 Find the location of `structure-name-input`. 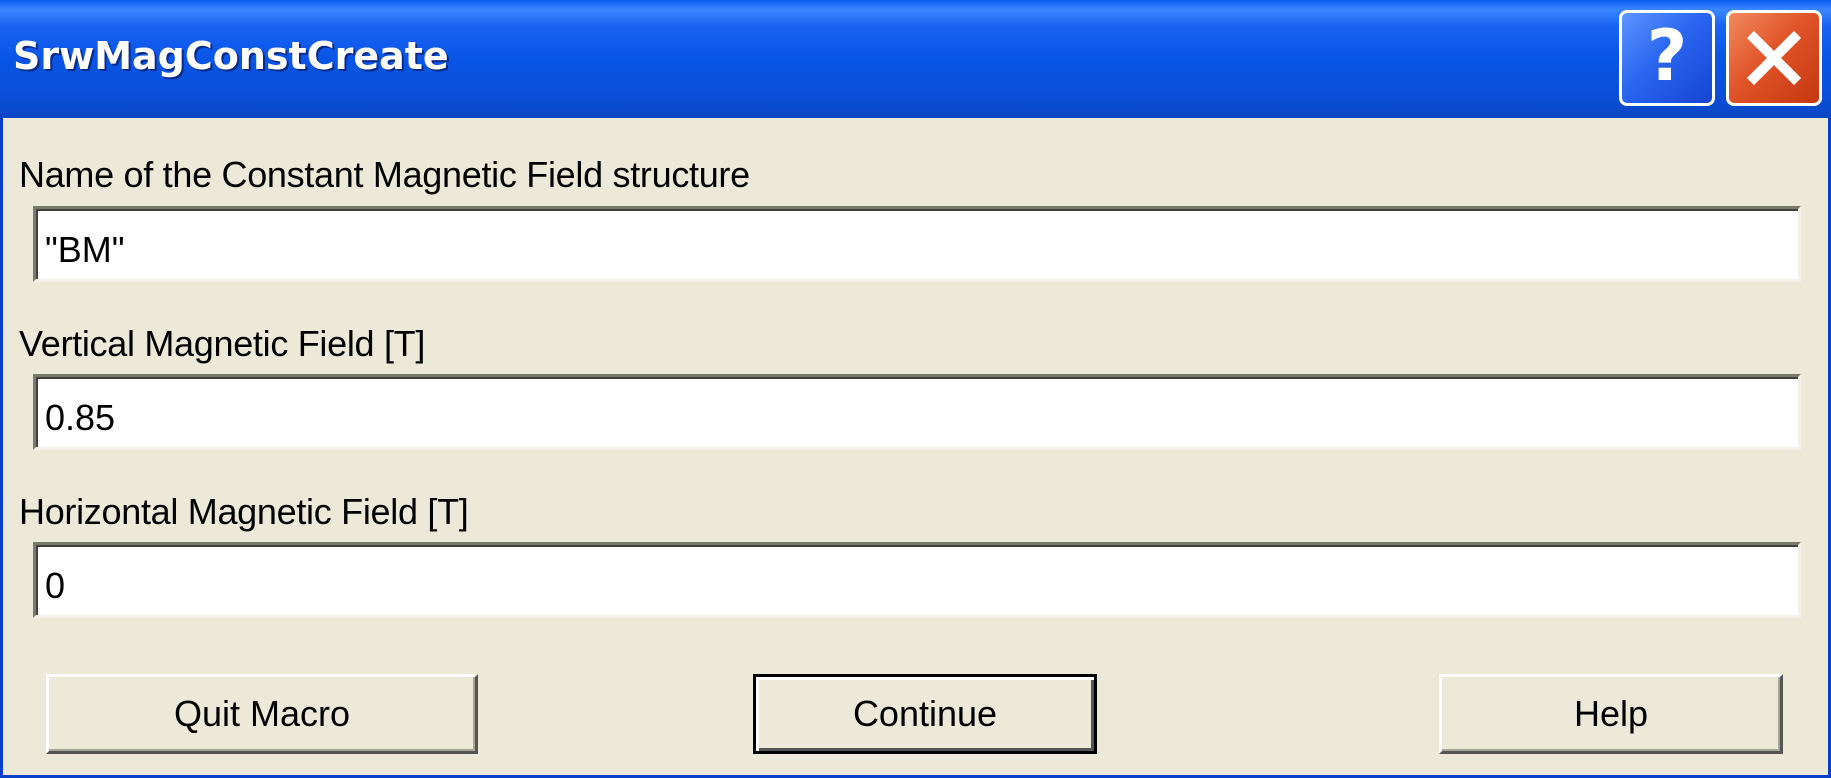

structure-name-input is located at coordinates (917, 244).